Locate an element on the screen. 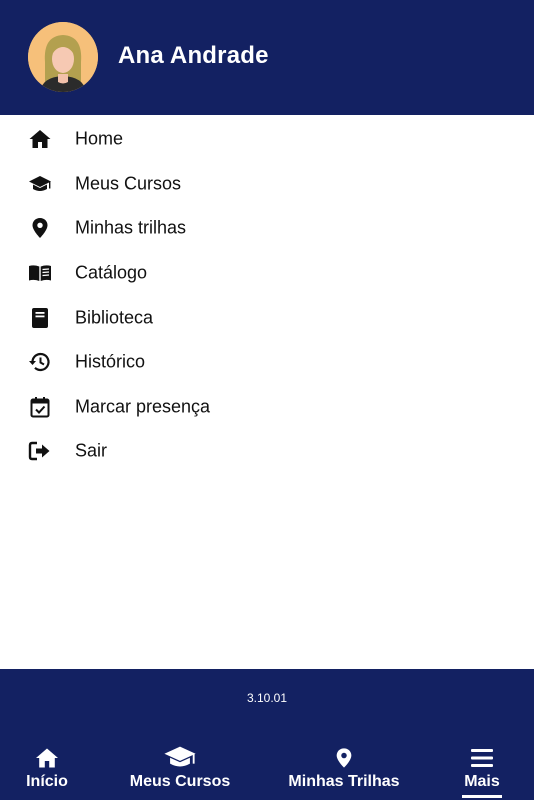 The width and height of the screenshot is (534, 800). menu-item-label: Home is located at coordinates (99, 138).